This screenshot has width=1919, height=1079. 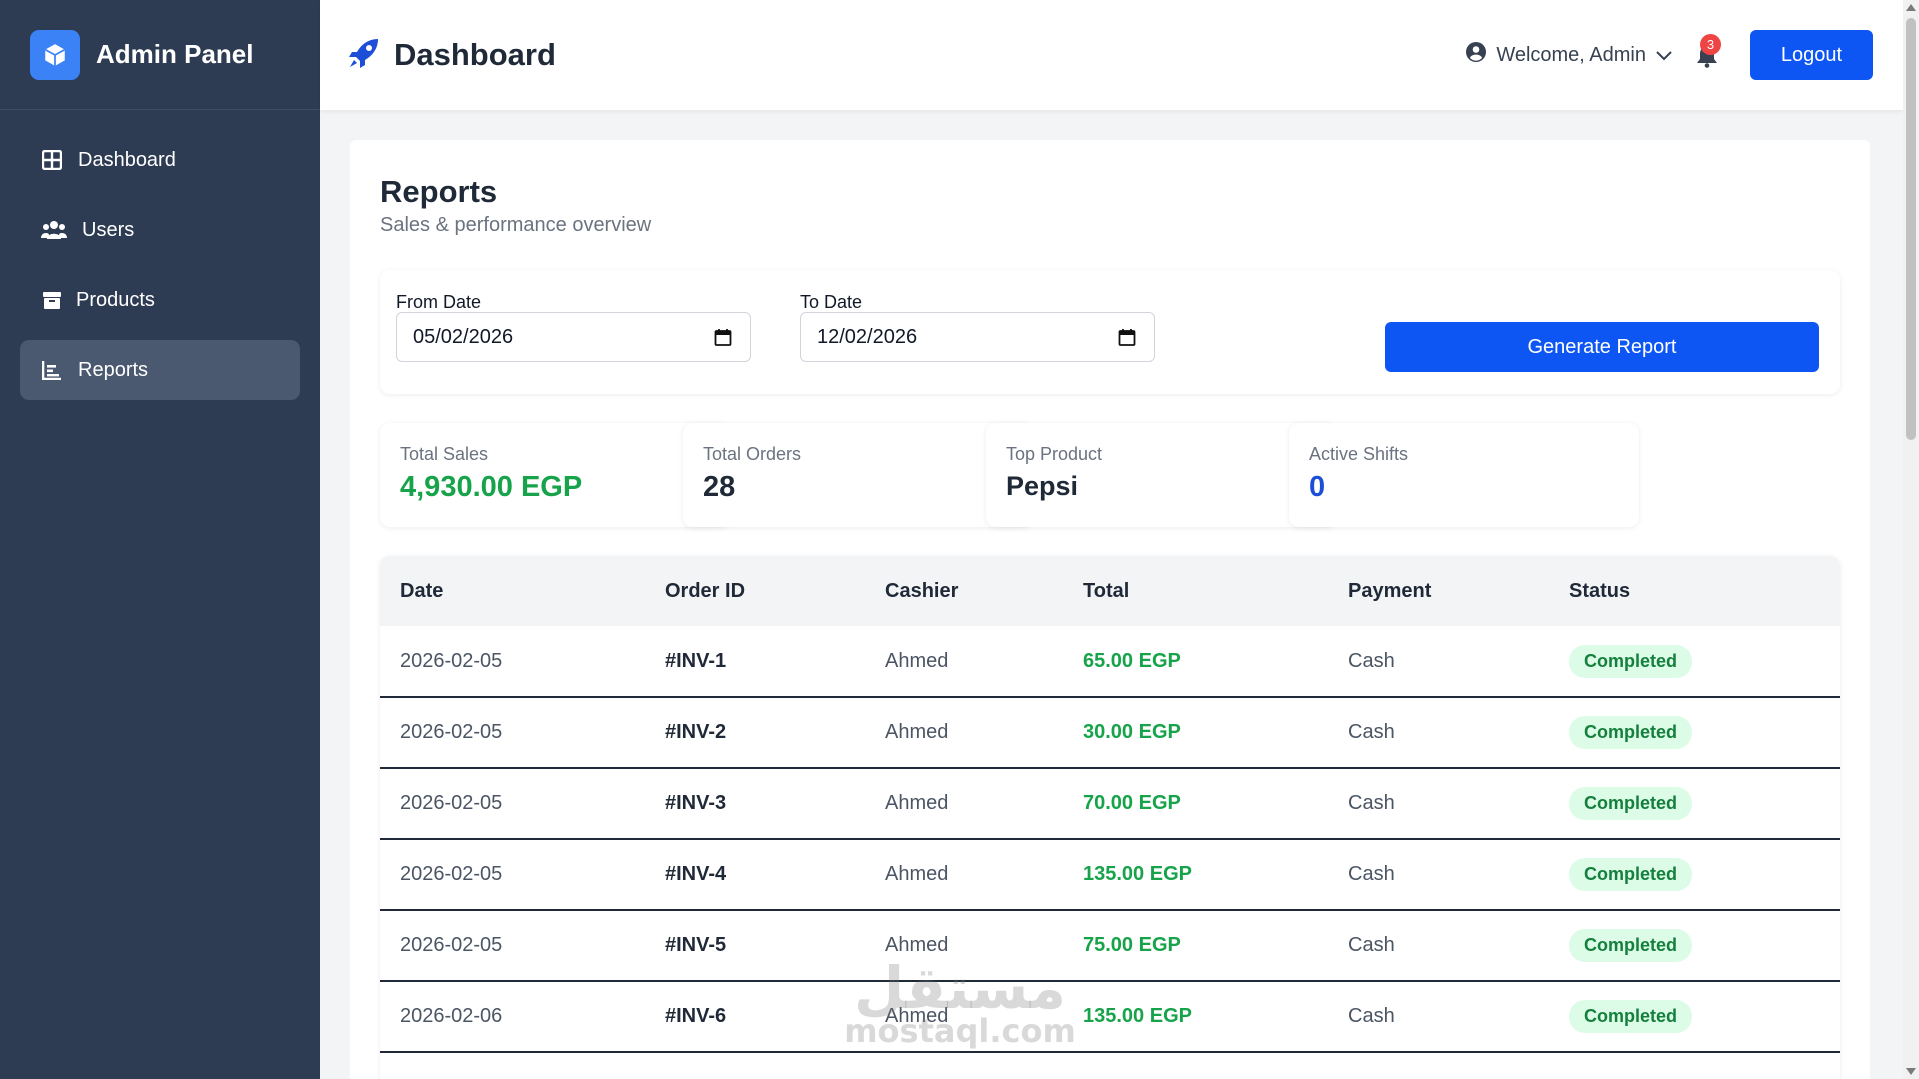 What do you see at coordinates (755, 591) in the screenshot?
I see `column-header: Order ID` at bounding box center [755, 591].